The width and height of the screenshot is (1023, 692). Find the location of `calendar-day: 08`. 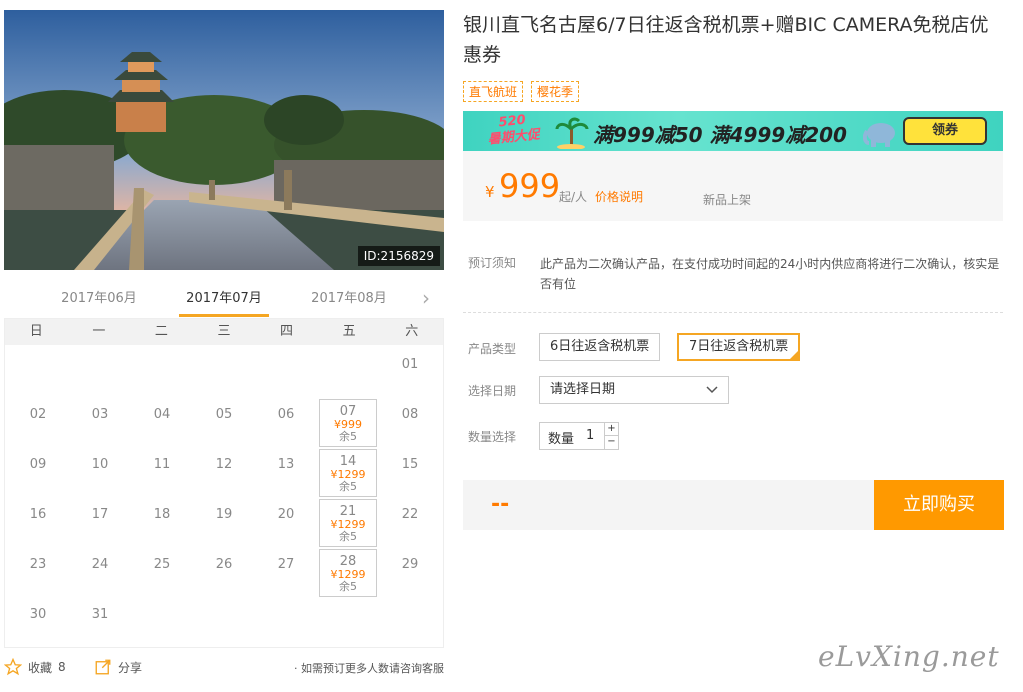

calendar-day: 08 is located at coordinates (410, 424).